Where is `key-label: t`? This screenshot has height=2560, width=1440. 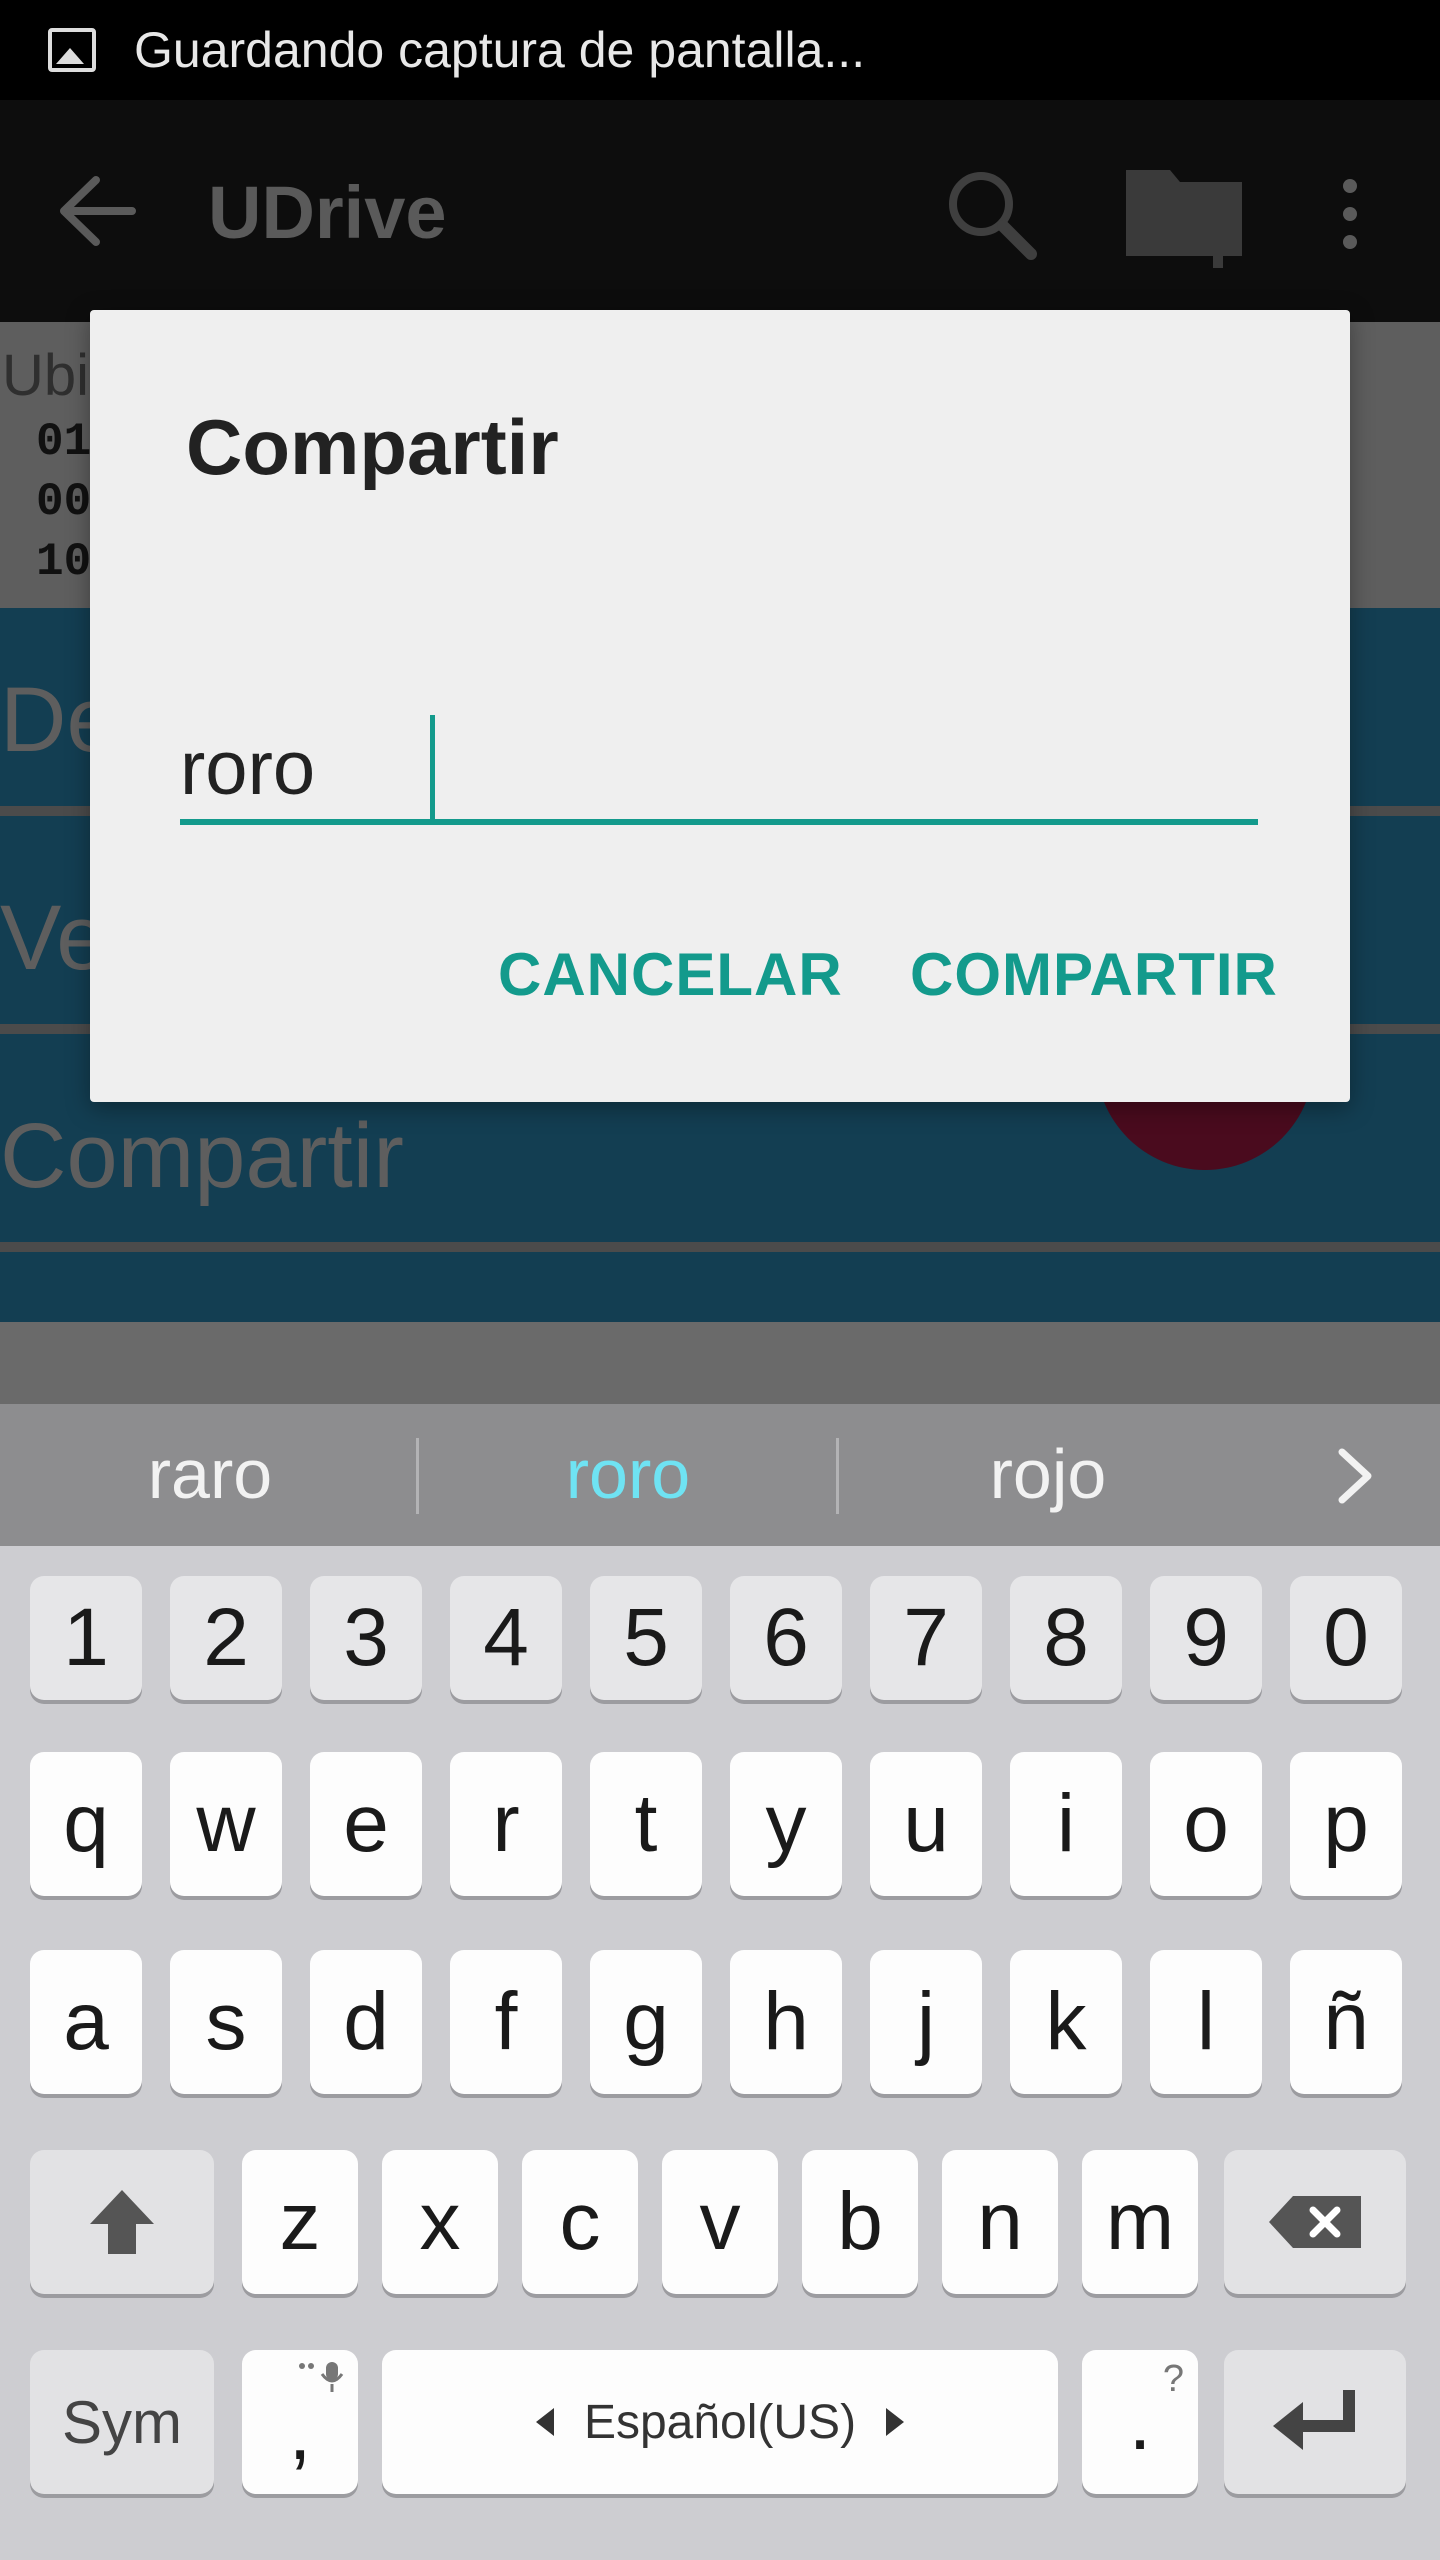 key-label: t is located at coordinates (646, 1823).